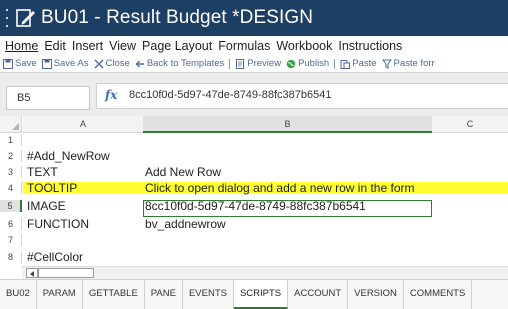 The image size is (508, 309). What do you see at coordinates (55, 257) in the screenshot?
I see `cell-a8: #CellColor` at bounding box center [55, 257].